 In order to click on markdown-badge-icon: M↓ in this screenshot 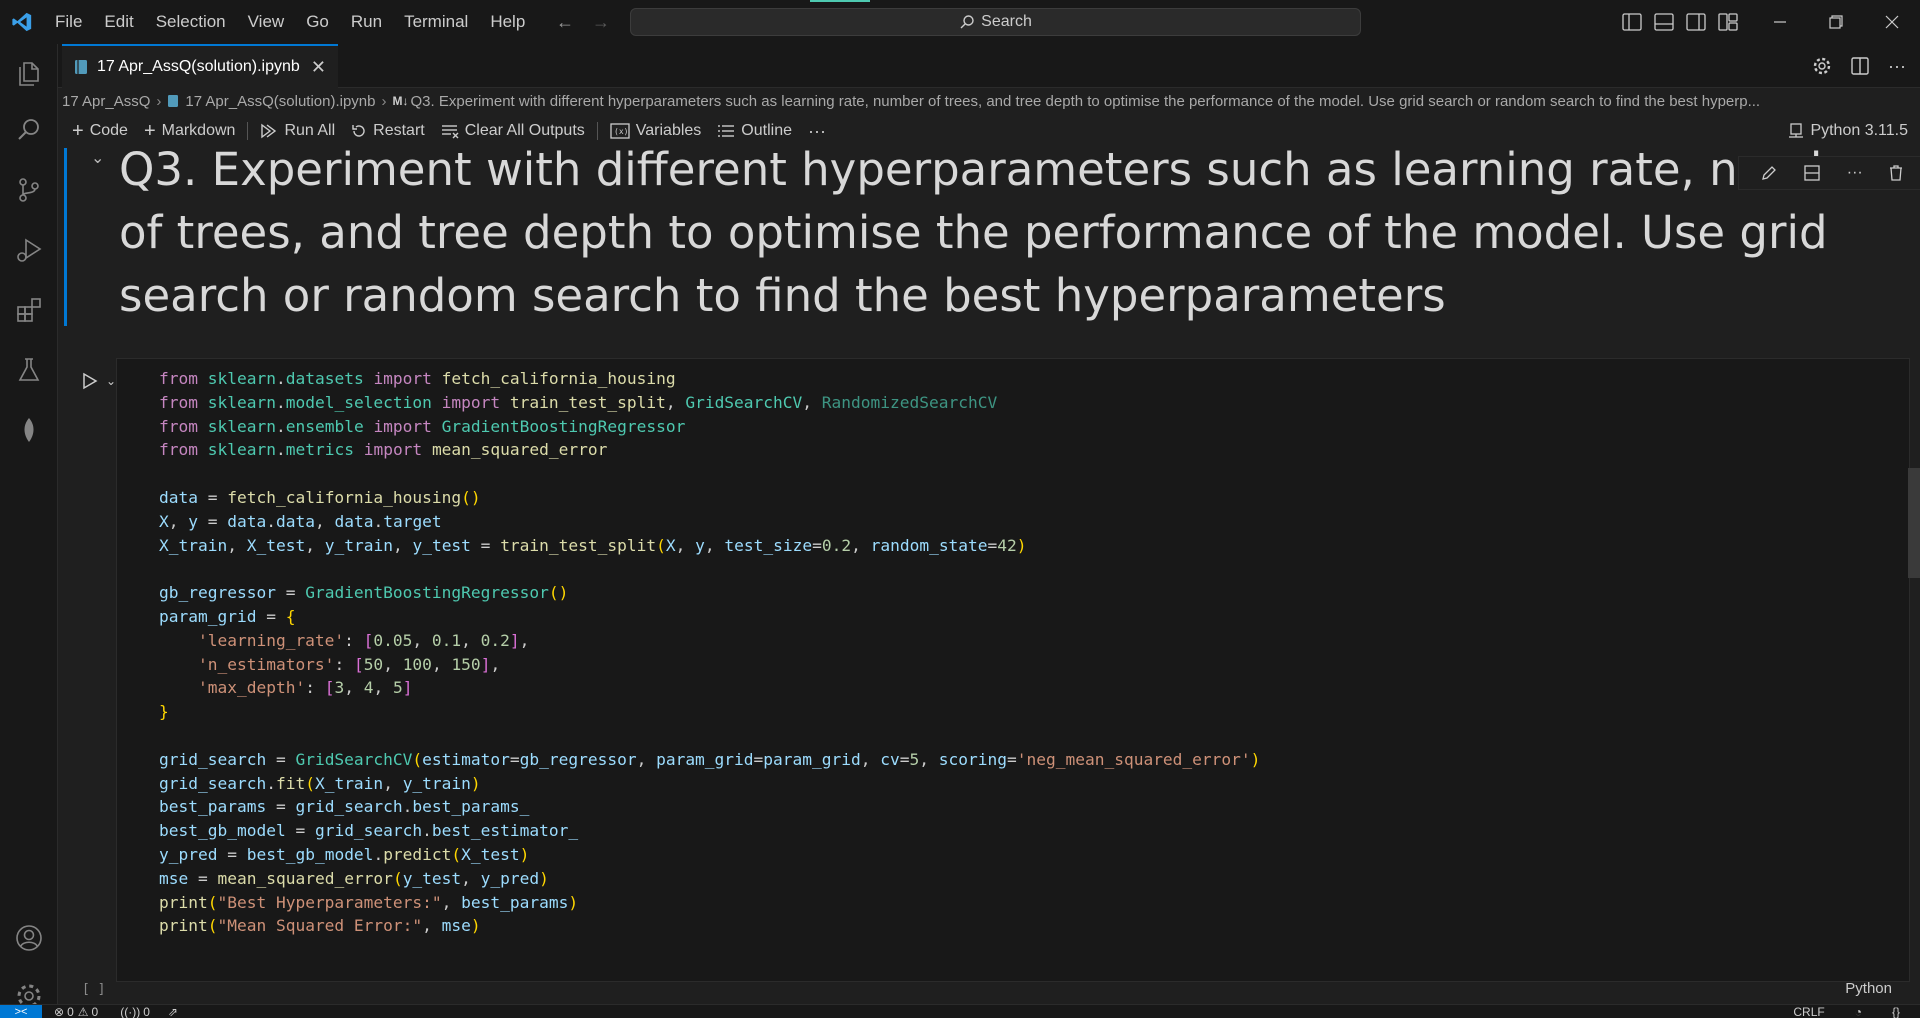, I will do `click(400, 101)`.